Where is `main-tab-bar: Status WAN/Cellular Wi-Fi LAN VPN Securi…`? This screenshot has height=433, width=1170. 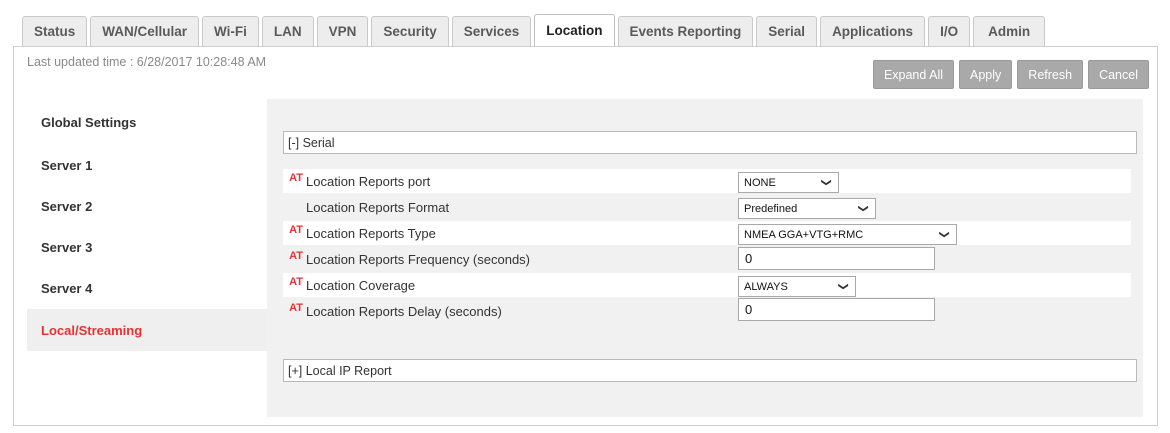 main-tab-bar: Status WAN/Cellular Wi-Fi LAN VPN Securi… is located at coordinates (535, 30).